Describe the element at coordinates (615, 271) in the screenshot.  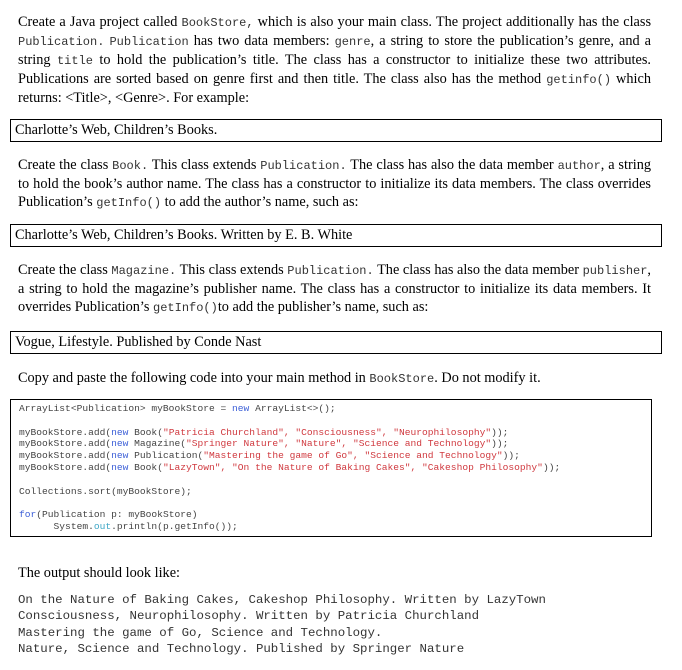
I see `code-term: publisher` at that location.